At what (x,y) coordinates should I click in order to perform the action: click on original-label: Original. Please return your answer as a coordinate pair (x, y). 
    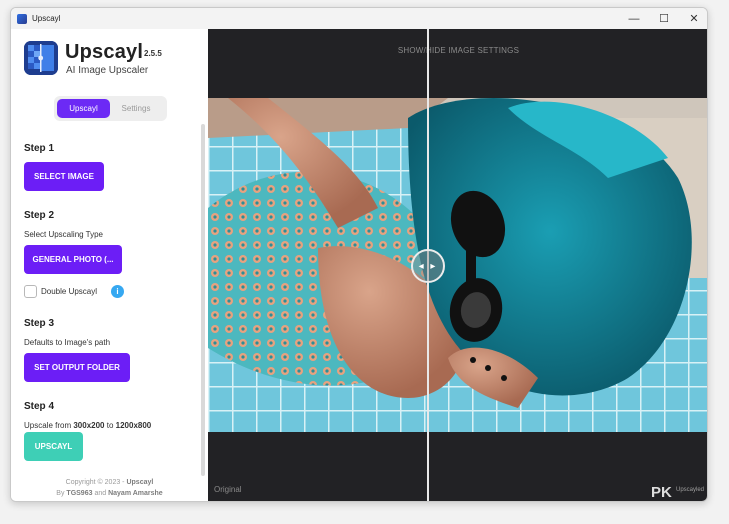
    Looking at the image, I should click on (228, 489).